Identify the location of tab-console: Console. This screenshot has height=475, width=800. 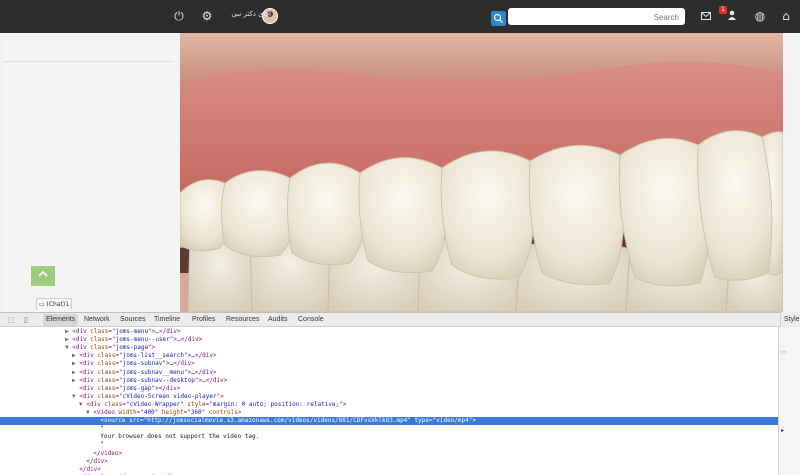
(311, 319).